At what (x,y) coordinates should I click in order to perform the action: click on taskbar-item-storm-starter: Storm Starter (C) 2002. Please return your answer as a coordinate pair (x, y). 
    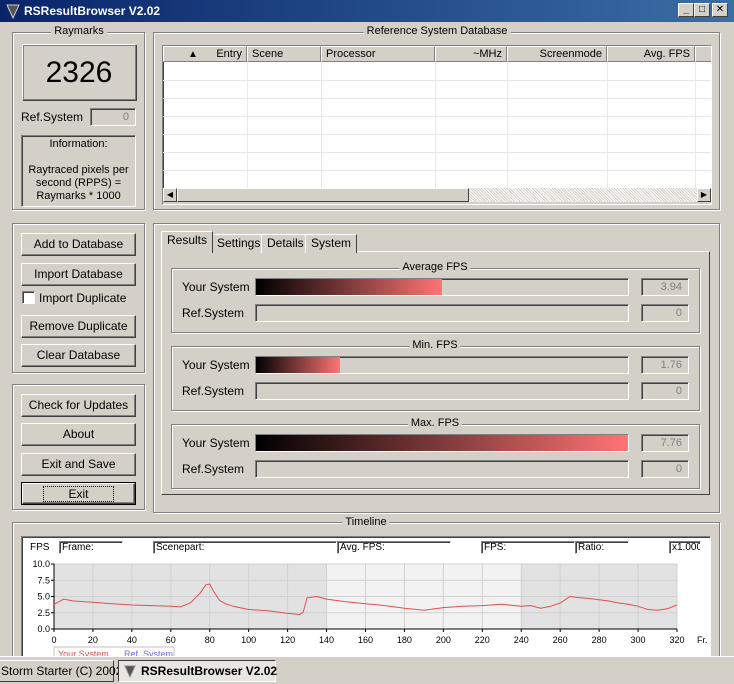
    Looking at the image, I should click on (61, 671).